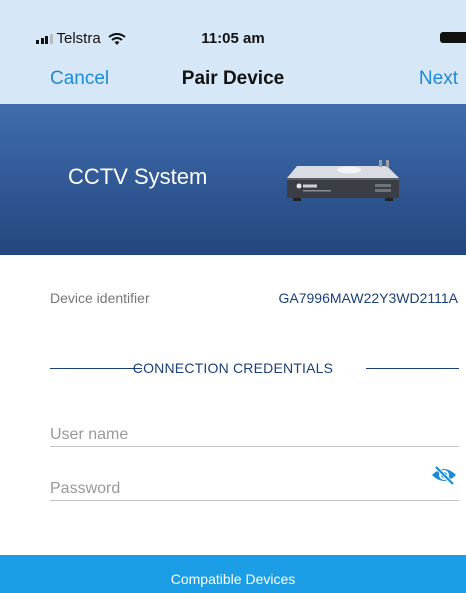  What do you see at coordinates (444, 475) in the screenshot?
I see `eye-slash-icon` at bounding box center [444, 475].